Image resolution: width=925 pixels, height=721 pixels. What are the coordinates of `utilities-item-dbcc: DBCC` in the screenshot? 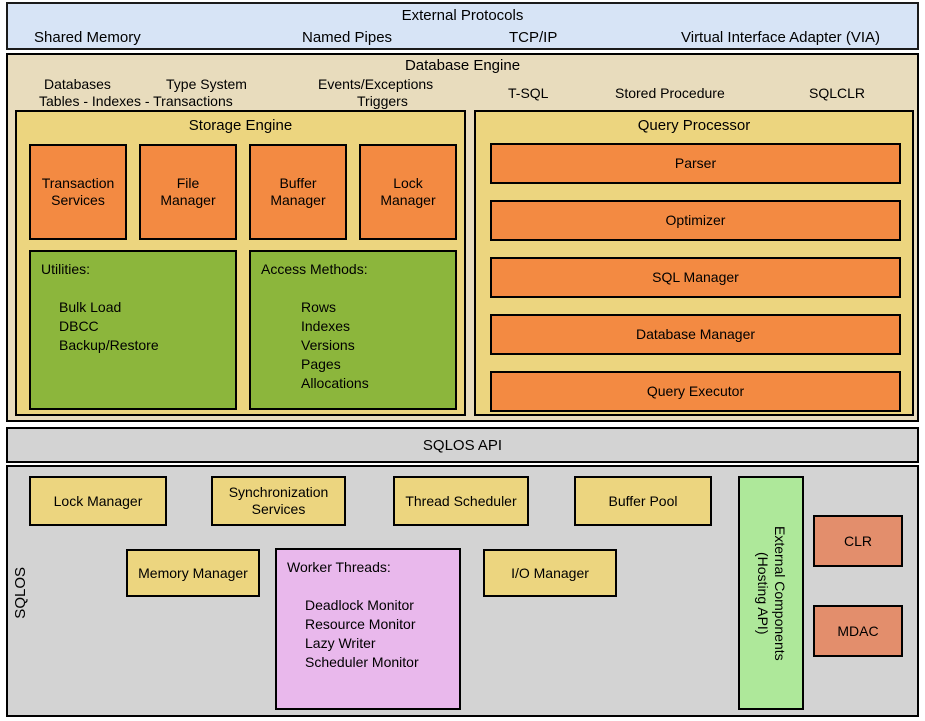 It's located at (79, 326).